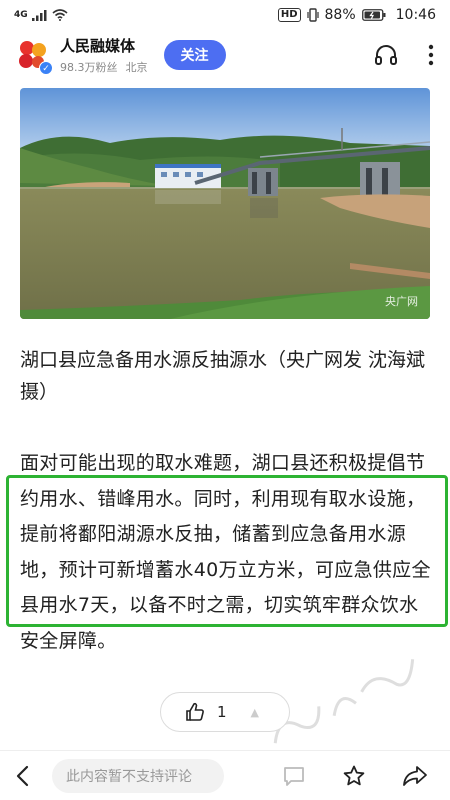 This screenshot has width=450, height=800. I want to click on comment-icon, so click(294, 776).